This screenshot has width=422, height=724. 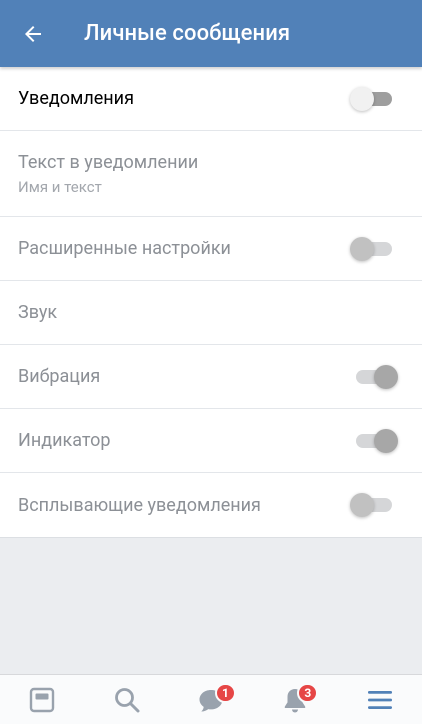 I want to click on vibration-toggle, so click(x=377, y=376).